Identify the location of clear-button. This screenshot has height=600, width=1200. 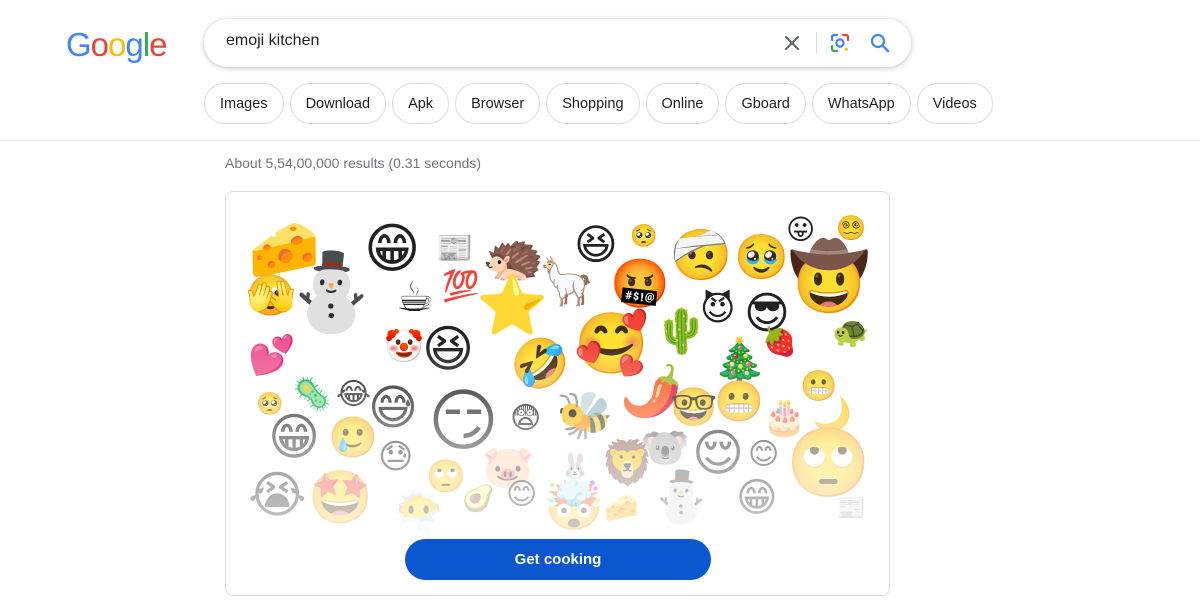
(792, 43).